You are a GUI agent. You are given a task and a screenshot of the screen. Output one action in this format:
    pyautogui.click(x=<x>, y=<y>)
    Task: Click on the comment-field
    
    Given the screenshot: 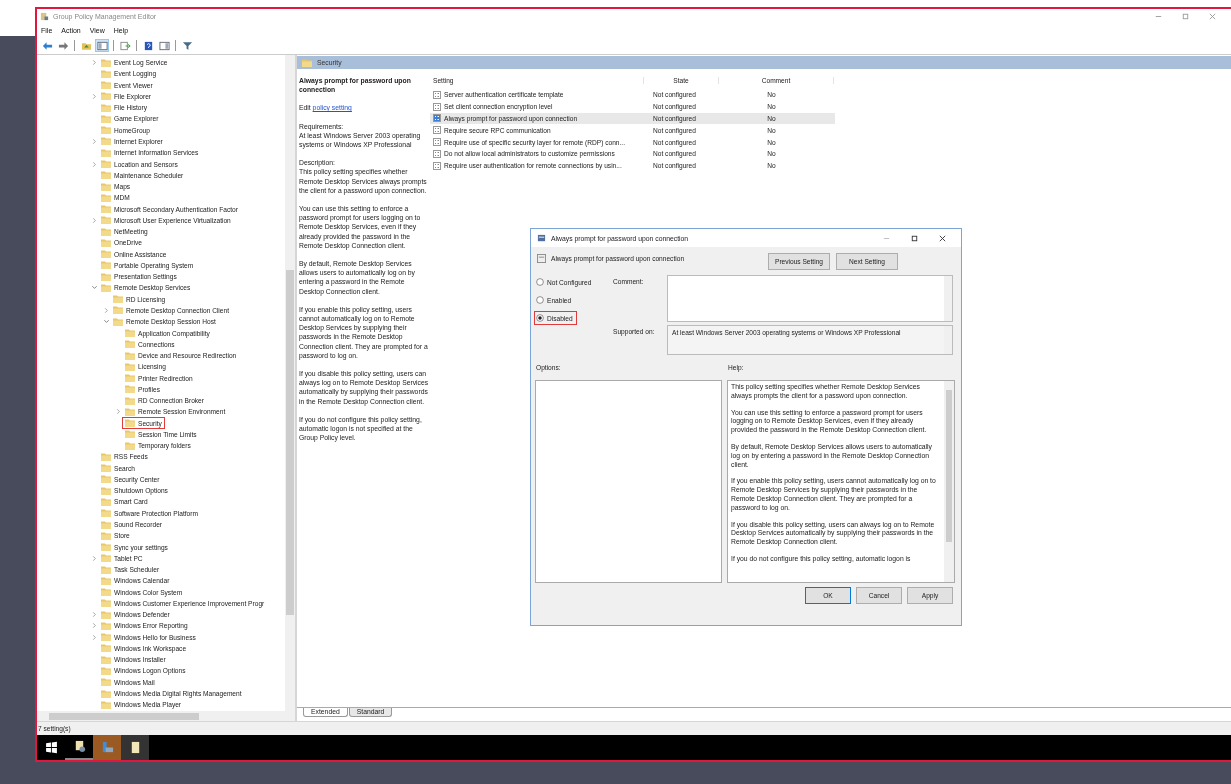 What is the action you would take?
    pyautogui.click(x=810, y=298)
    